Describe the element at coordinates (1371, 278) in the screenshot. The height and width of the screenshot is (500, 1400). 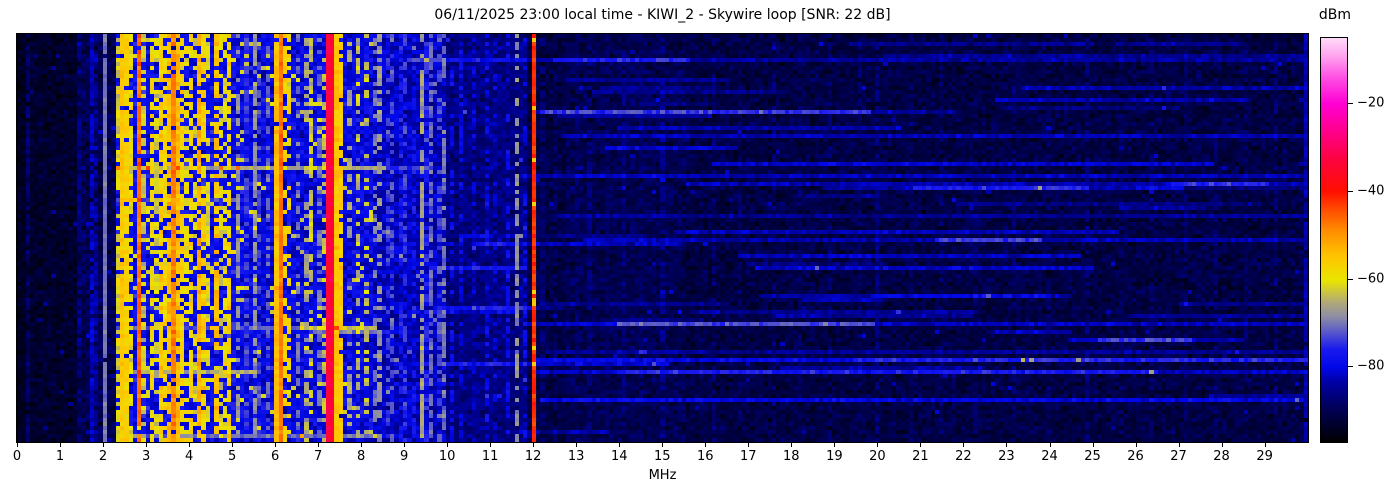
I see `colorbar-tick-label: −60` at that location.